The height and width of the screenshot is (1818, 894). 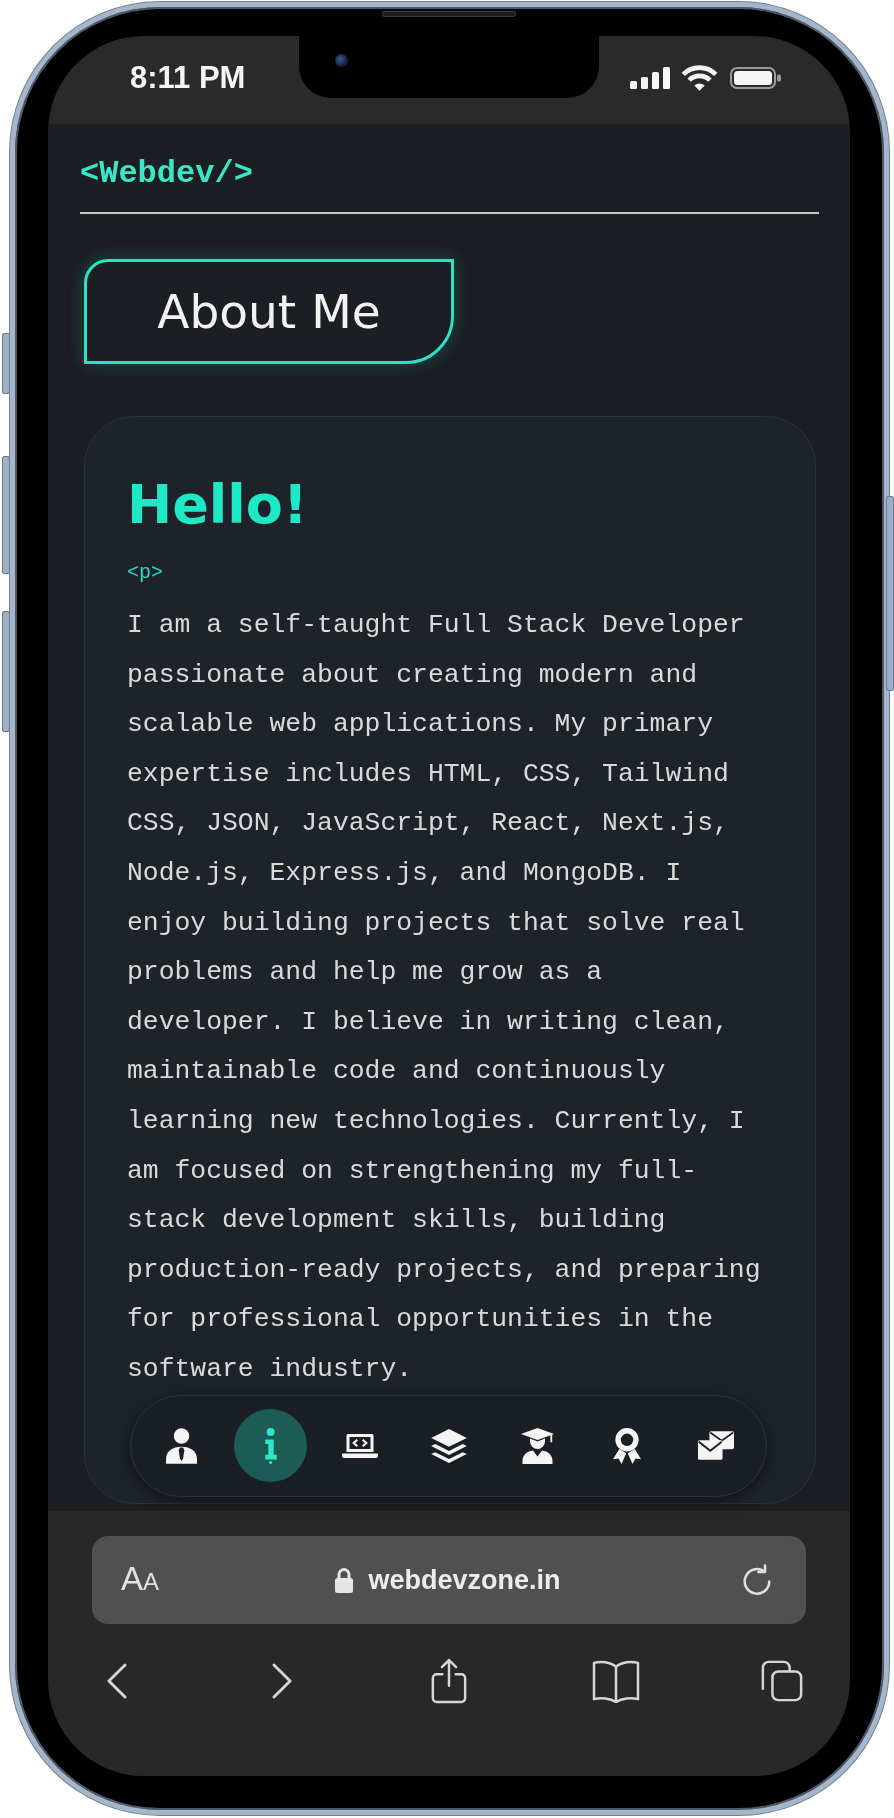 What do you see at coordinates (269, 311) in the screenshot?
I see `section-heading: About Me` at bounding box center [269, 311].